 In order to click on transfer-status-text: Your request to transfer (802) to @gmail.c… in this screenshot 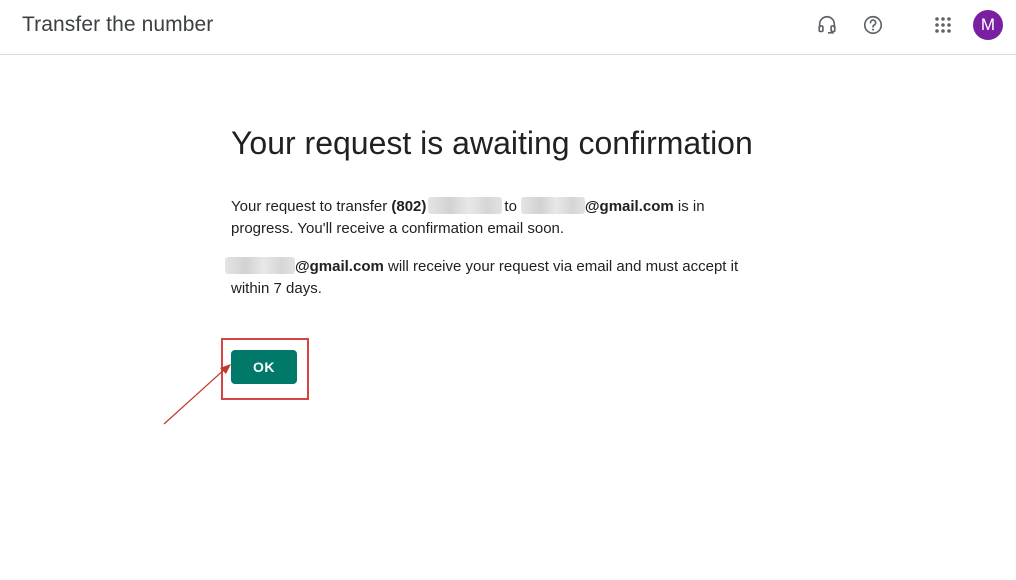, I will do `click(496, 218)`.